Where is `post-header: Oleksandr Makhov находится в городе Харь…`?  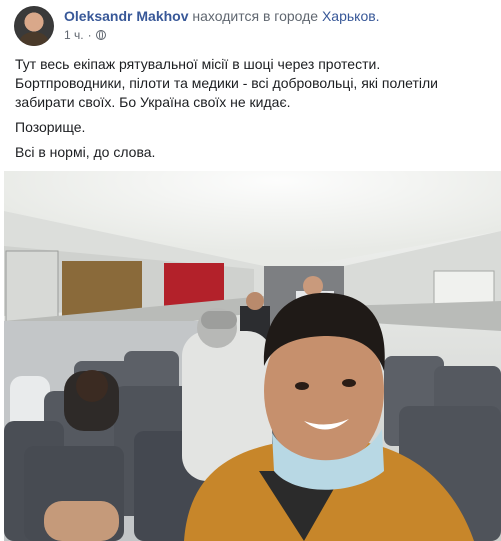
post-header: Oleksandr Makhov находится в городе Харь… is located at coordinates (197, 26).